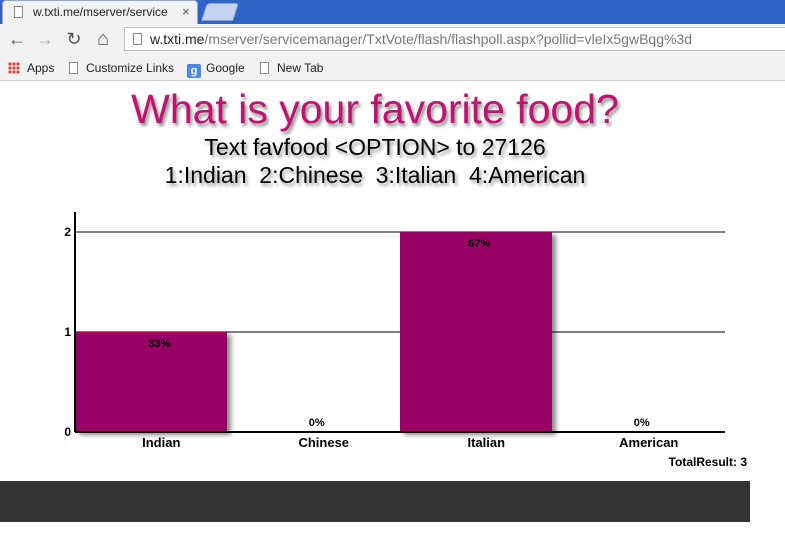 The width and height of the screenshot is (785, 555). I want to click on y-tick-label-0: 0, so click(67, 432).